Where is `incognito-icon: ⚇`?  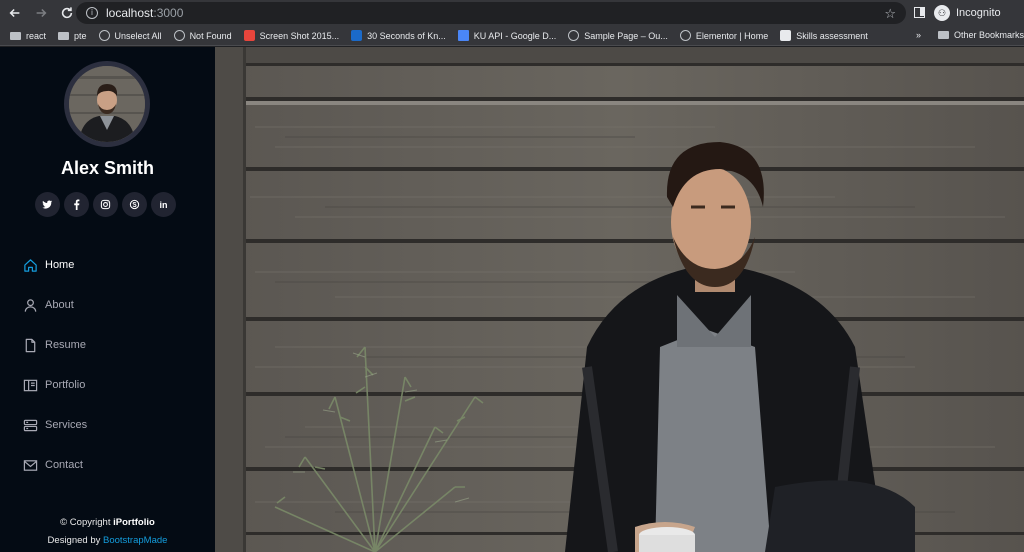
incognito-icon: ⚇ is located at coordinates (942, 13).